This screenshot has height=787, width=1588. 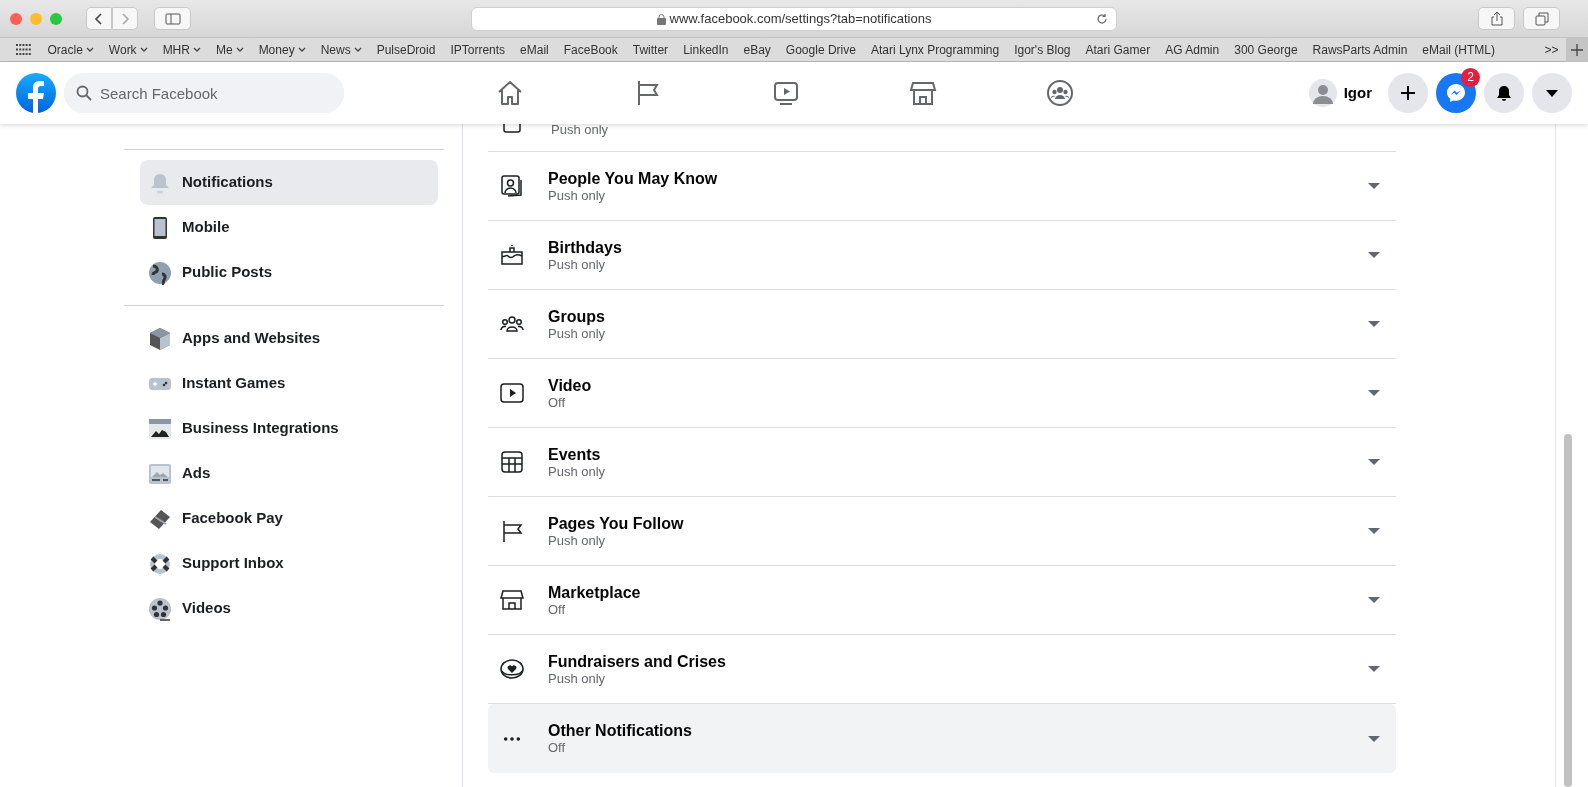 What do you see at coordinates (36, 93) in the screenshot?
I see `facebook-logo` at bounding box center [36, 93].